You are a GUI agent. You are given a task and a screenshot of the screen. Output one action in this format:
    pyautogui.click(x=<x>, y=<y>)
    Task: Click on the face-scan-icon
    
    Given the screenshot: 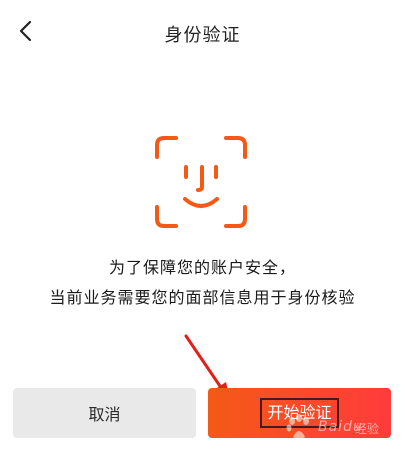 What is the action you would take?
    pyautogui.click(x=201, y=182)
    